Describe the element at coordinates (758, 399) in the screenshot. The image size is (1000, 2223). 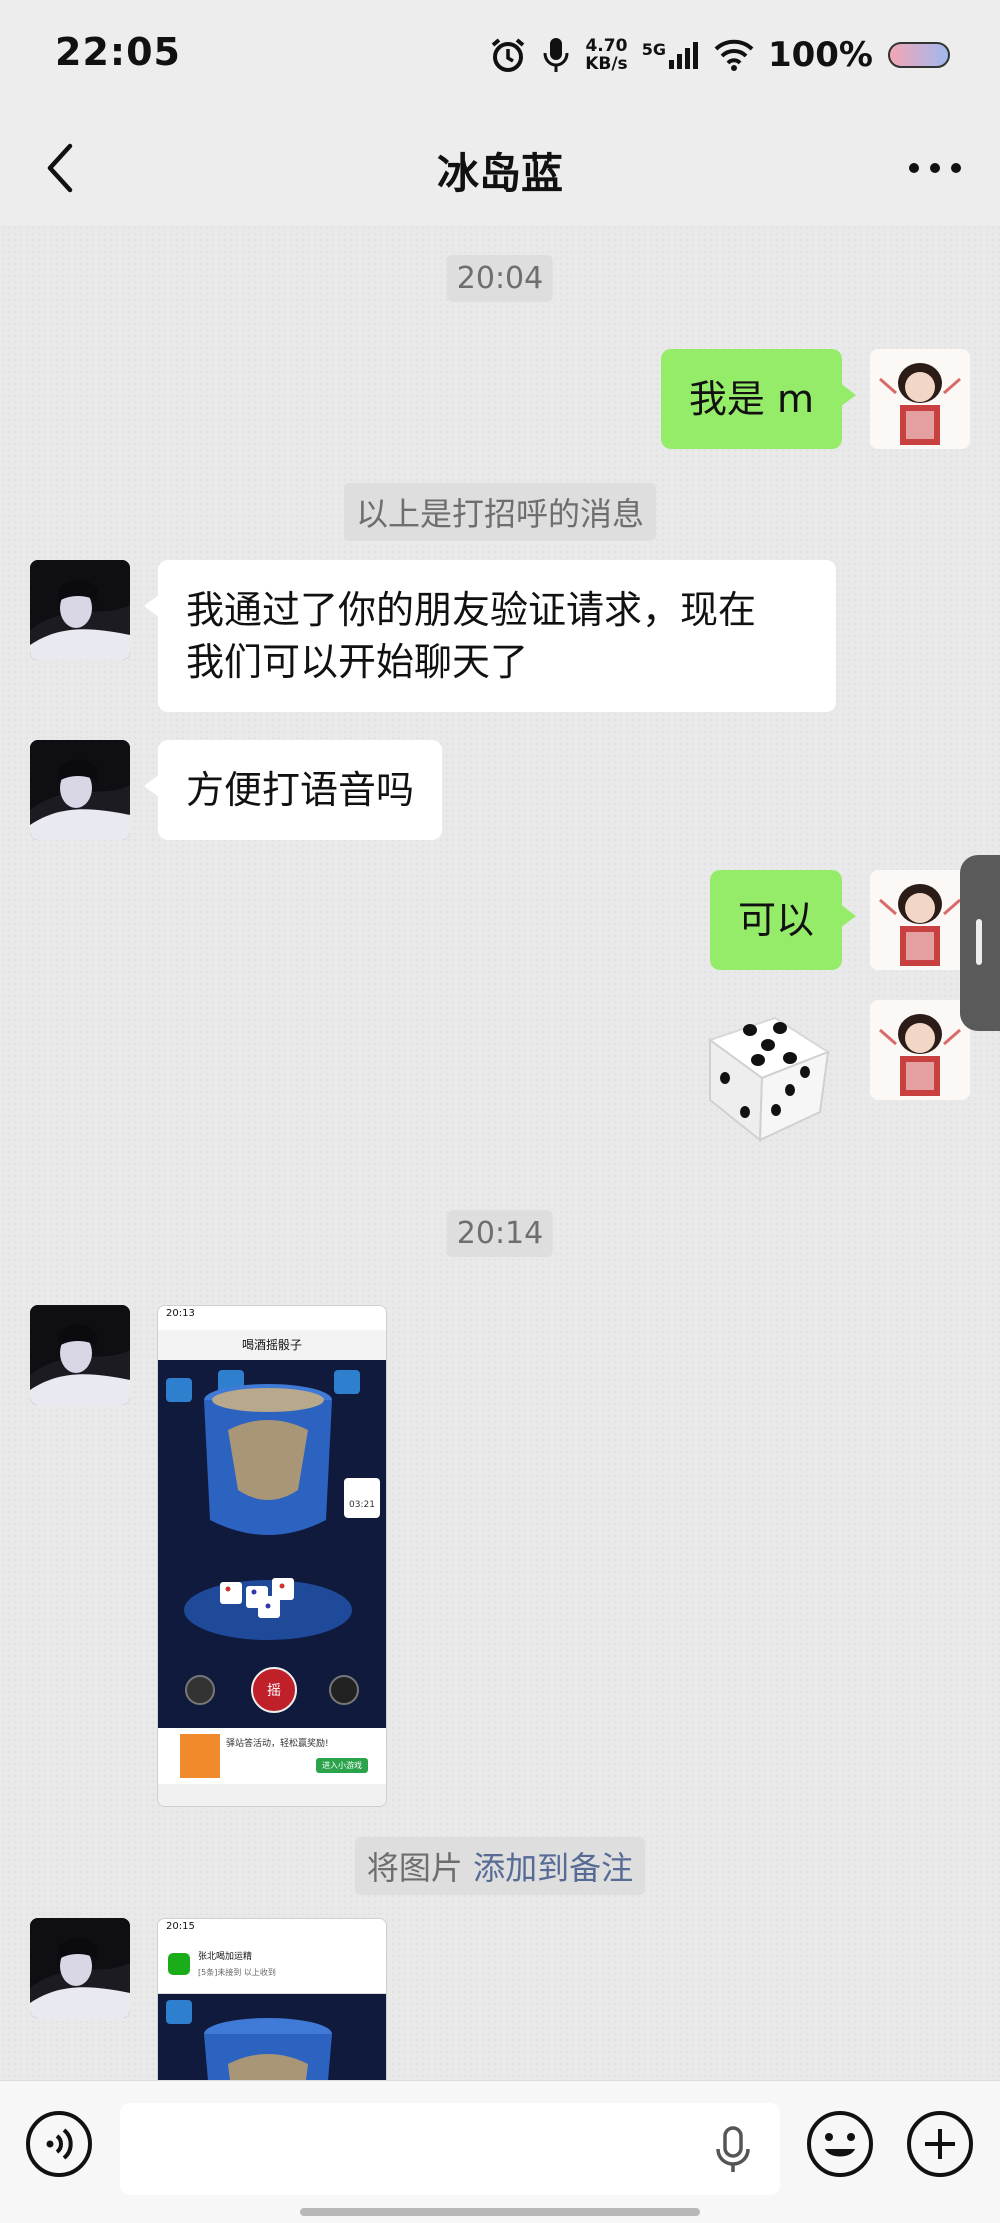
I see `message-bubble-sent: 我是 m` at that location.